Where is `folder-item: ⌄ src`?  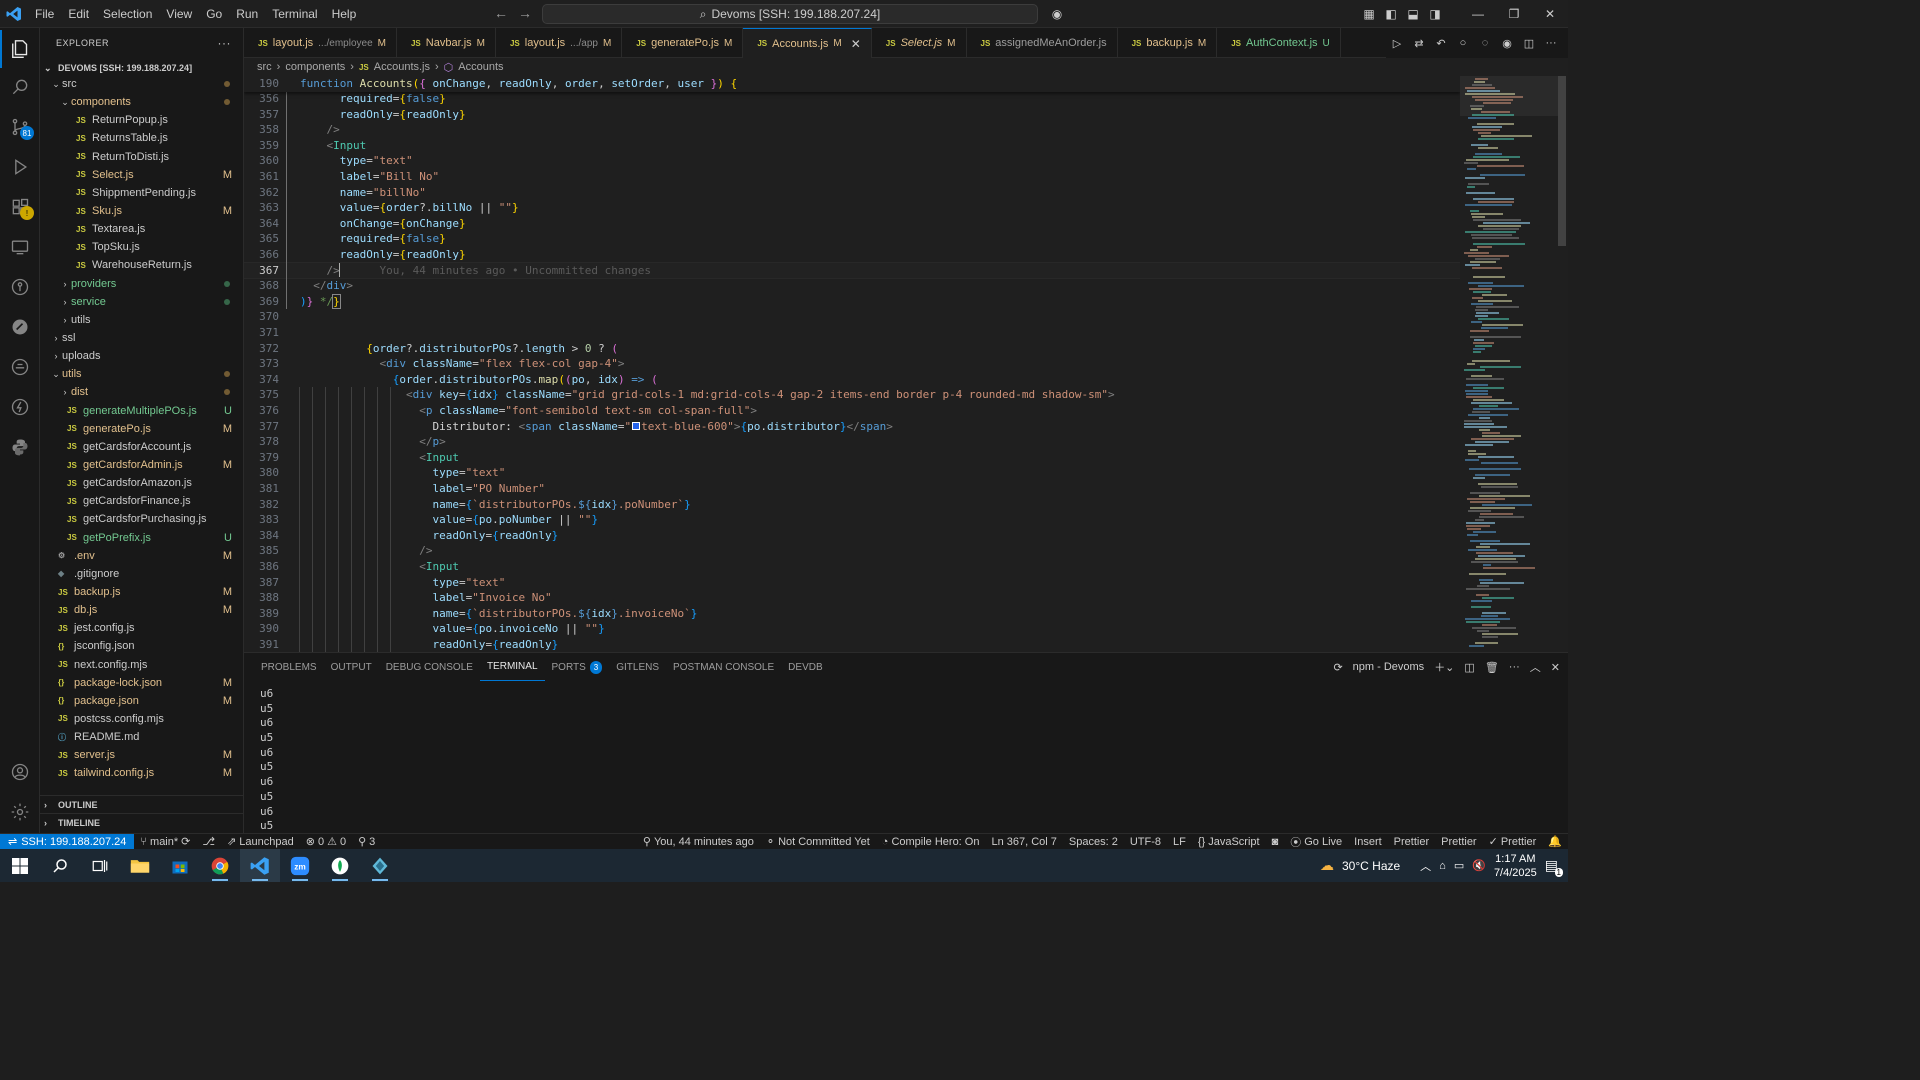 folder-item: ⌄ src is located at coordinates (141, 84).